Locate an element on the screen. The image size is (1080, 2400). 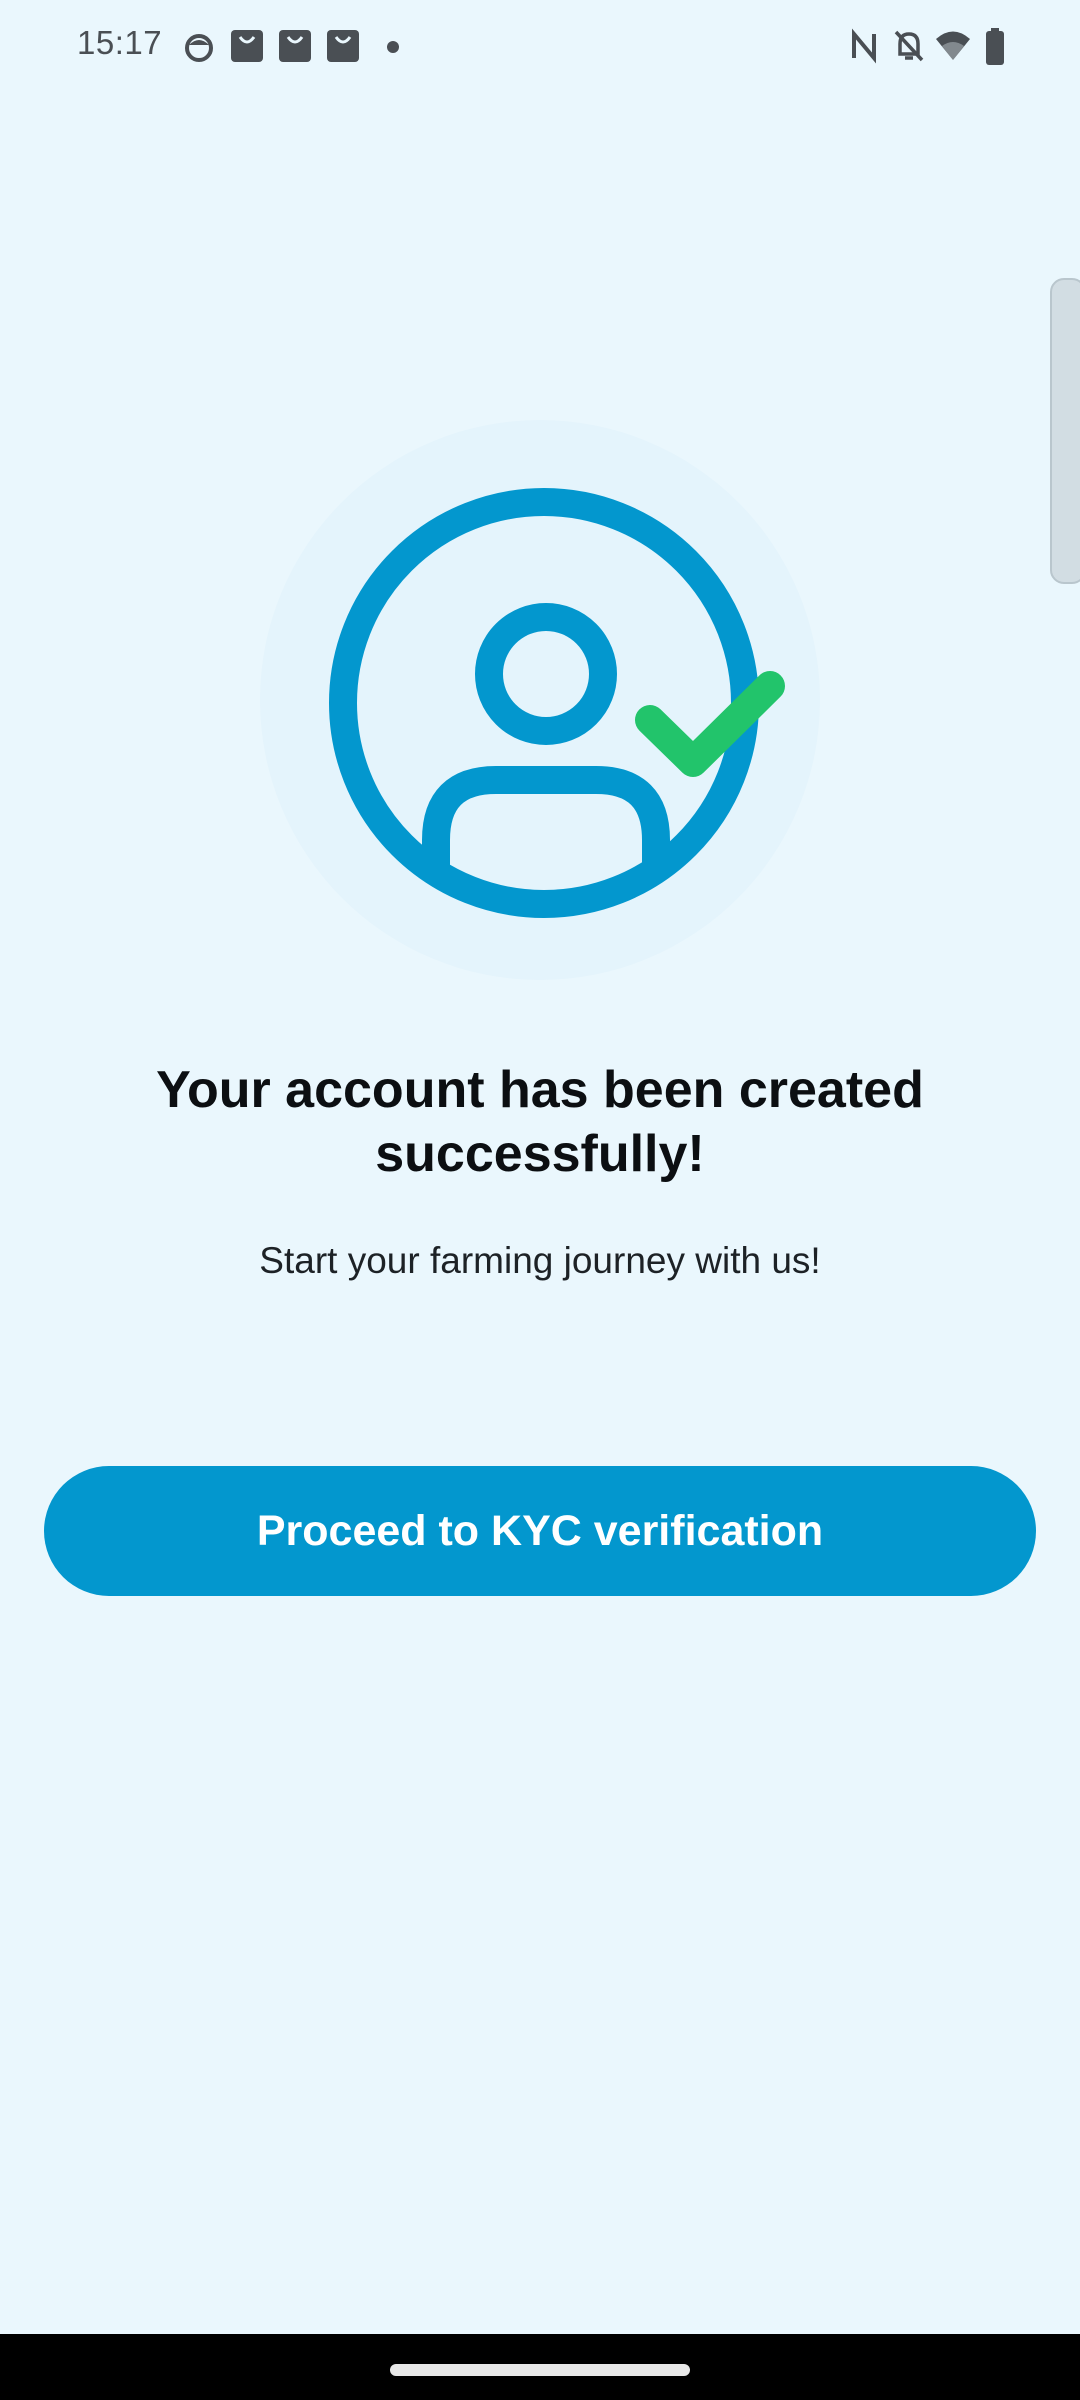
user-verified-icon is located at coordinates (540, 700).